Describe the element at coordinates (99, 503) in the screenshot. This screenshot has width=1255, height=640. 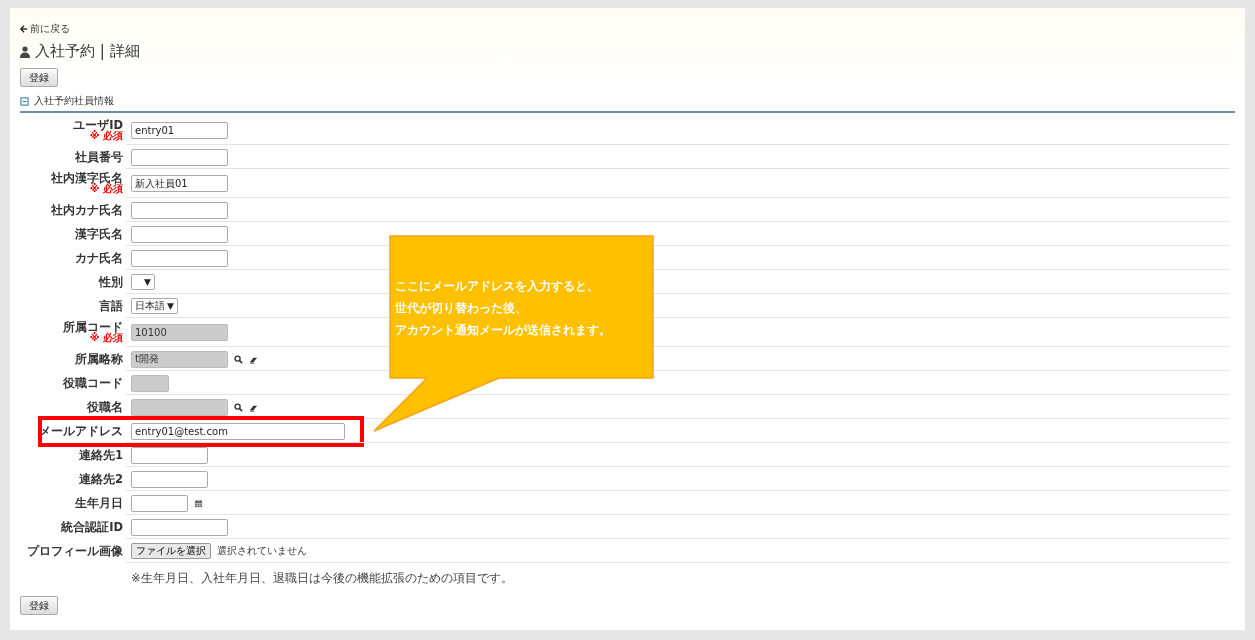
I see `field-label: 生年月日` at that location.